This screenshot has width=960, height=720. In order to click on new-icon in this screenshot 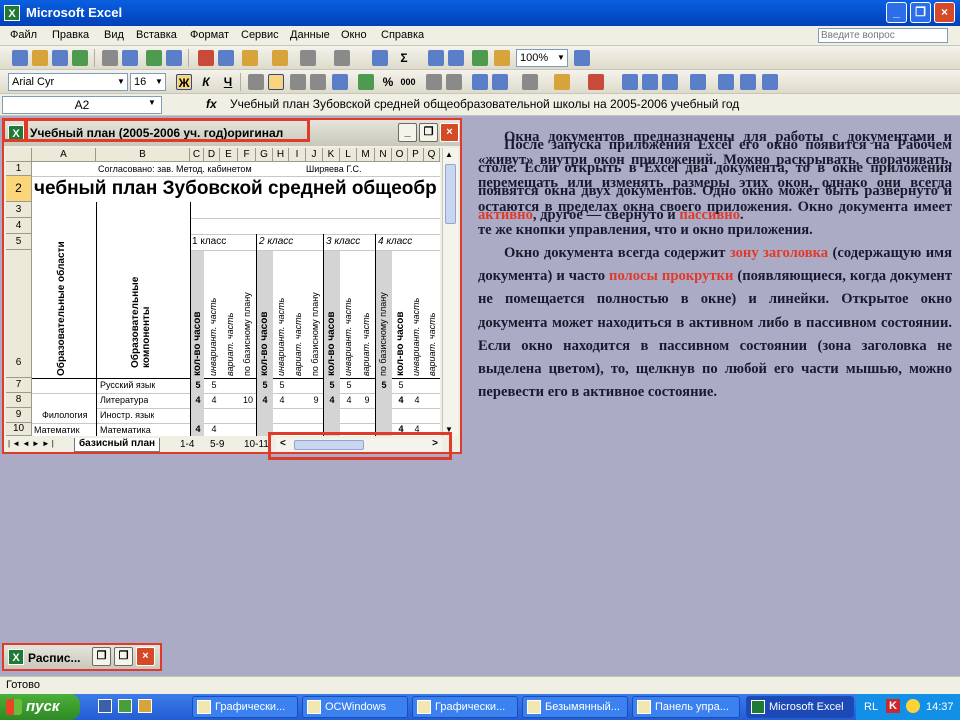, I will do `click(20, 58)`.